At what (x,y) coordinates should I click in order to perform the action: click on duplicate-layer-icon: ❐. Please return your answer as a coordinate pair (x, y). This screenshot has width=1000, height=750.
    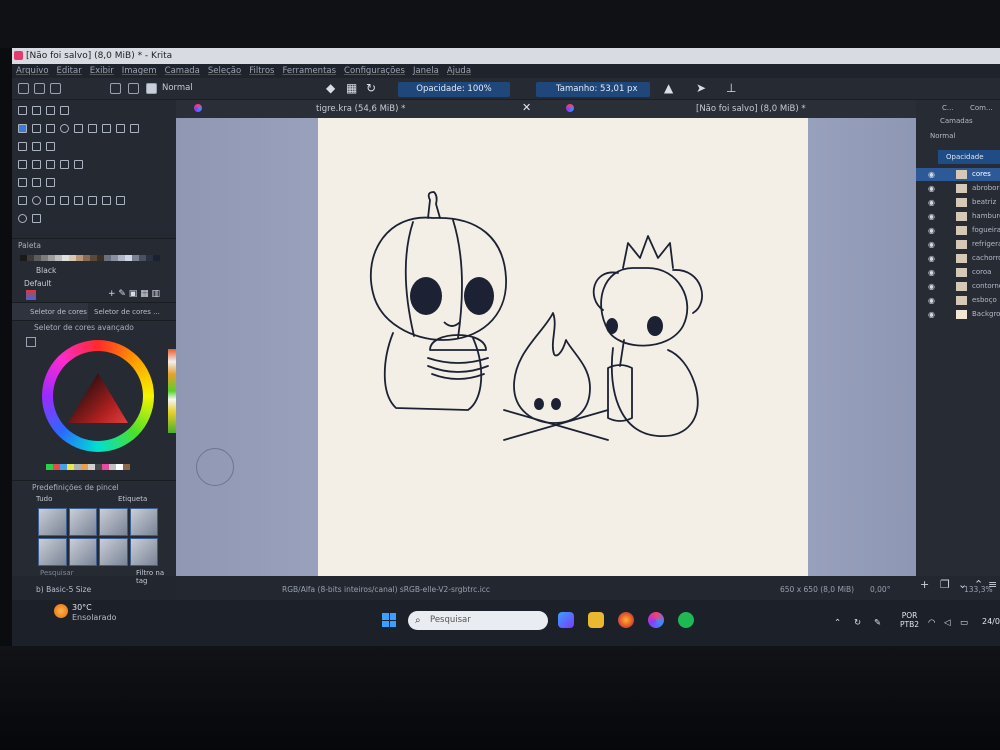
    Looking at the image, I should click on (945, 584).